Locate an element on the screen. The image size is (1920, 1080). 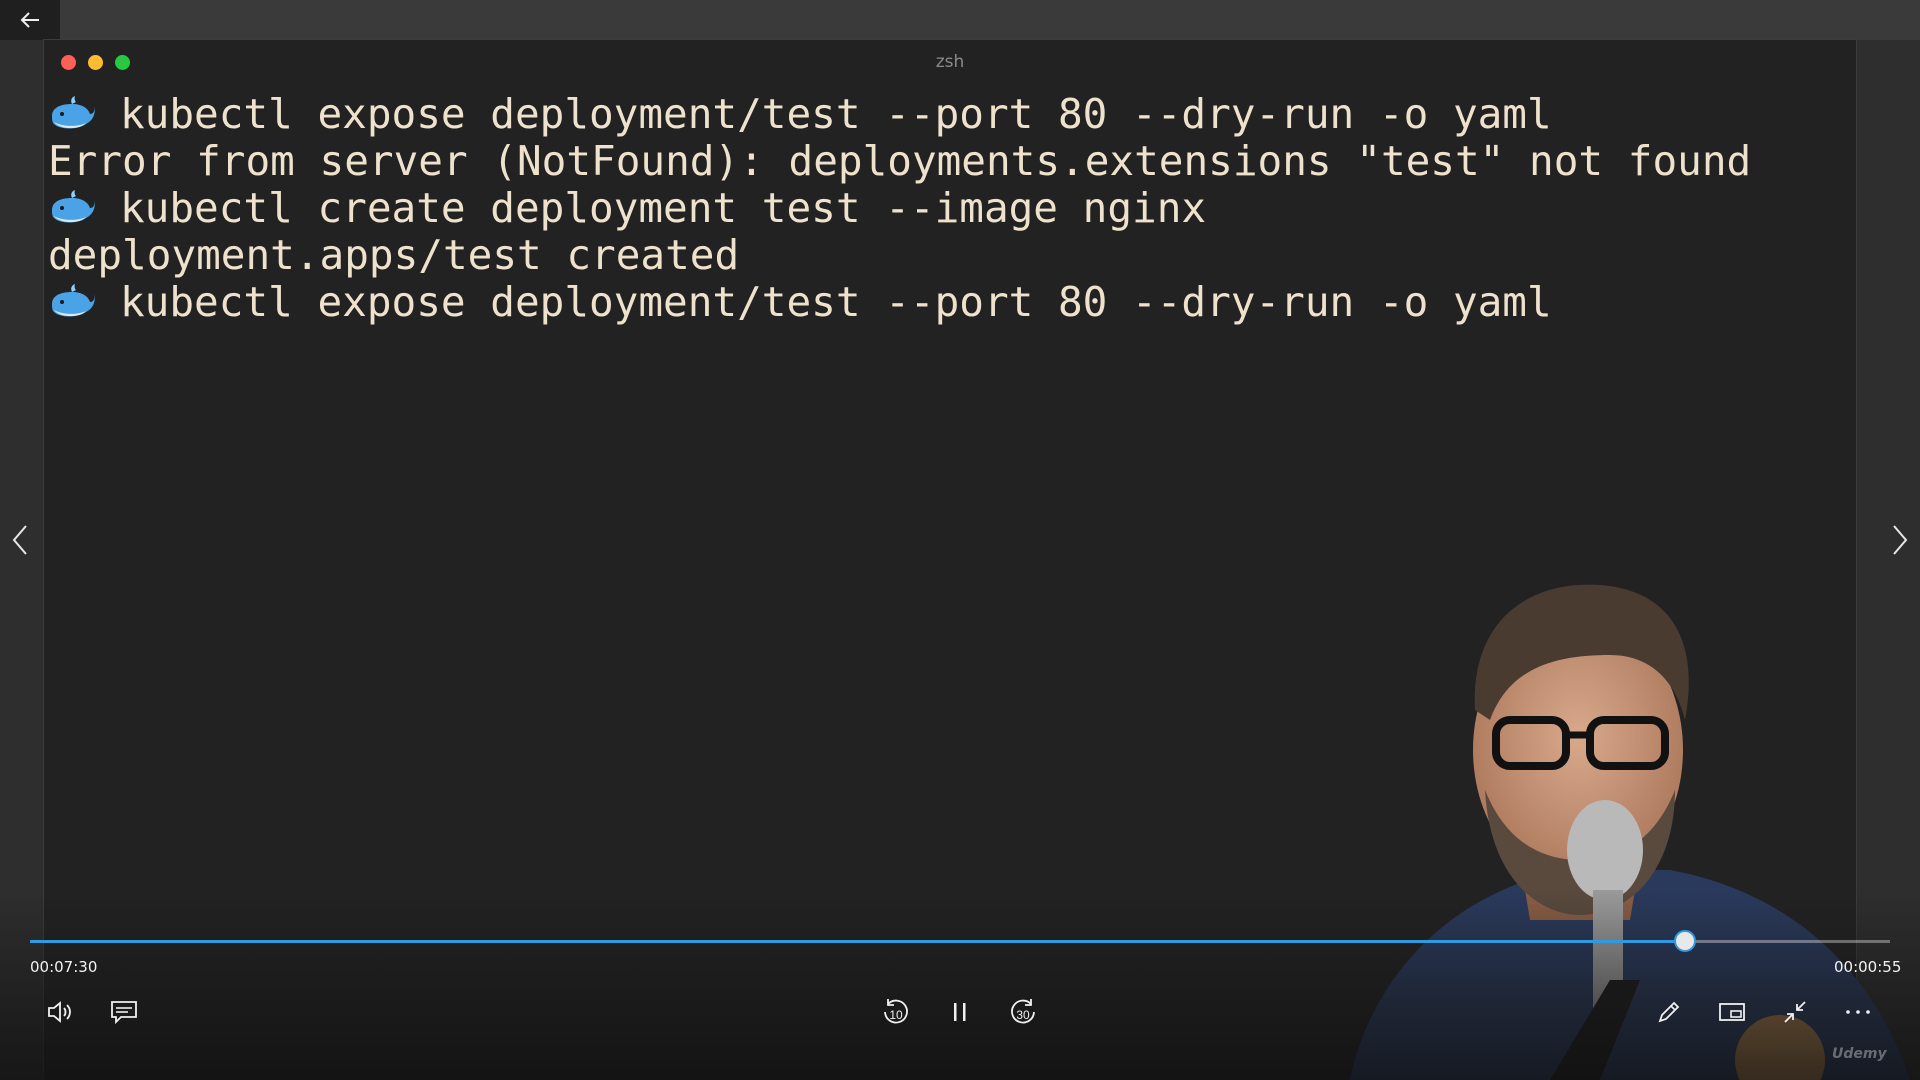
udemy-watermark: Udemy is located at coordinates (1859, 1054).